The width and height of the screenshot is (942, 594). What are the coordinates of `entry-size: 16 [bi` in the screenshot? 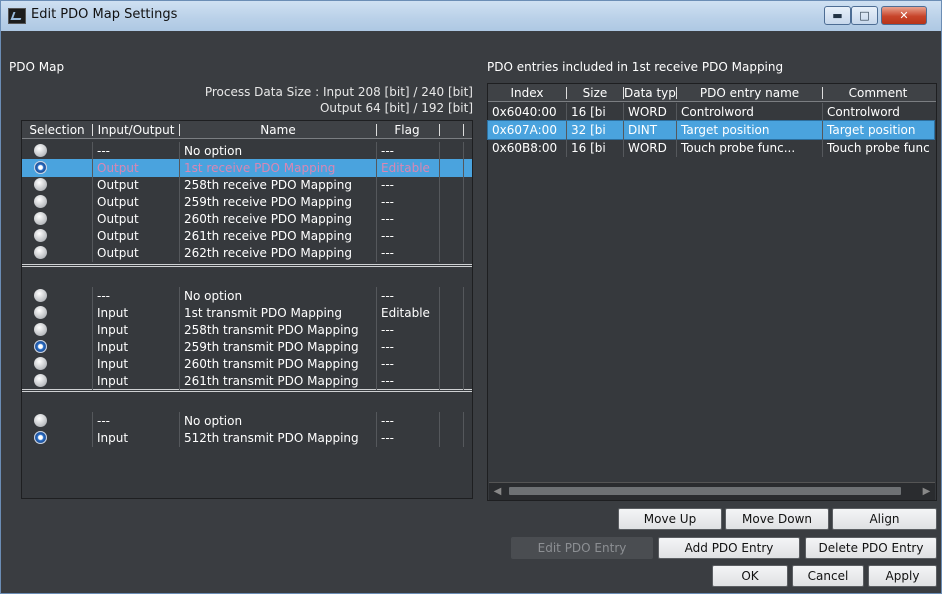 It's located at (588, 112).